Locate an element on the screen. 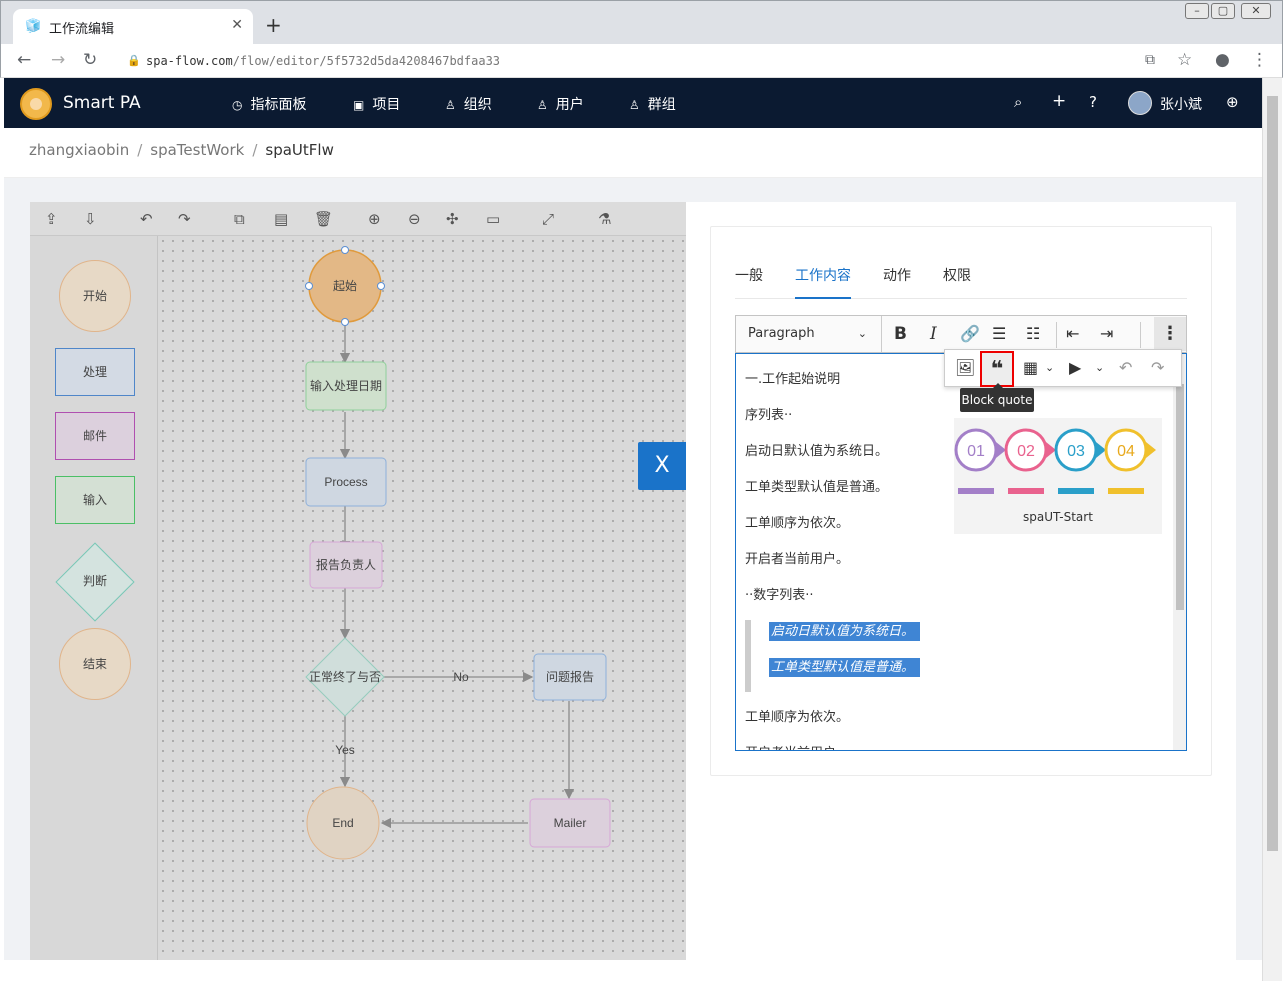 Image resolution: width=1283 pixels, height=981 pixels. step-3-label: 03 is located at coordinates (1076, 451).